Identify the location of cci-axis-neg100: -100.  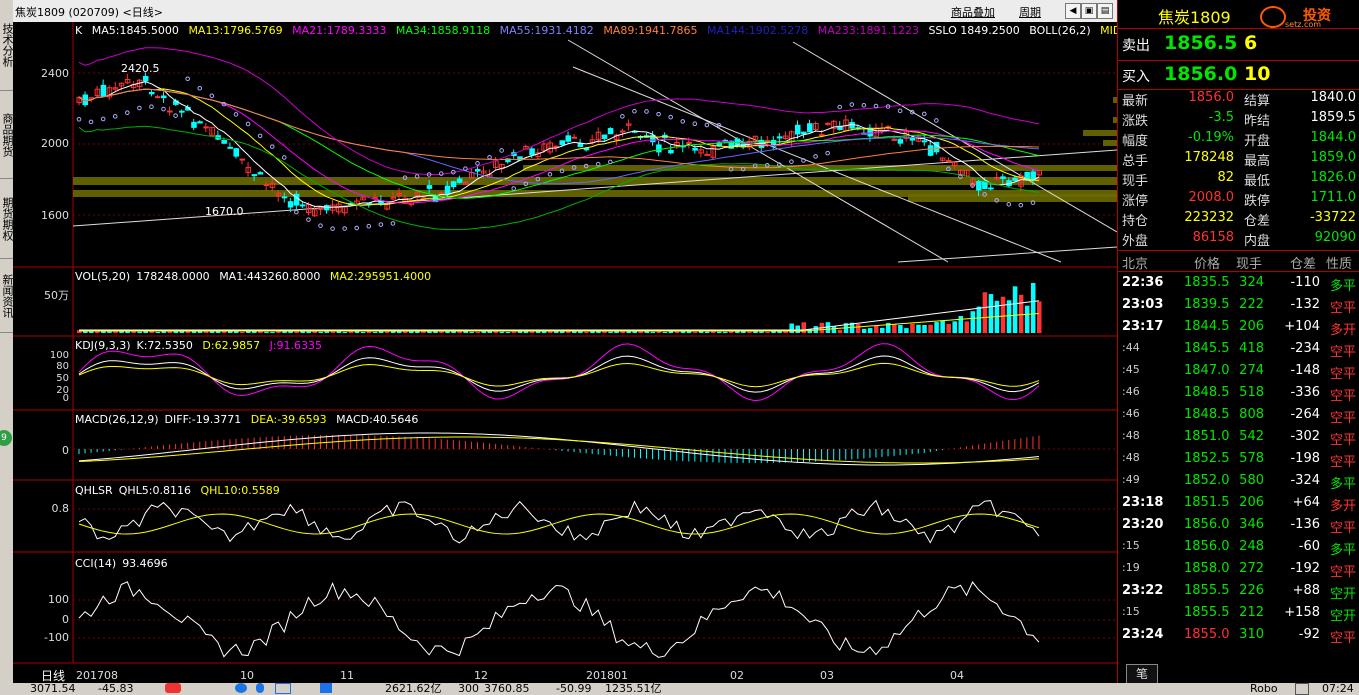
(56, 637).